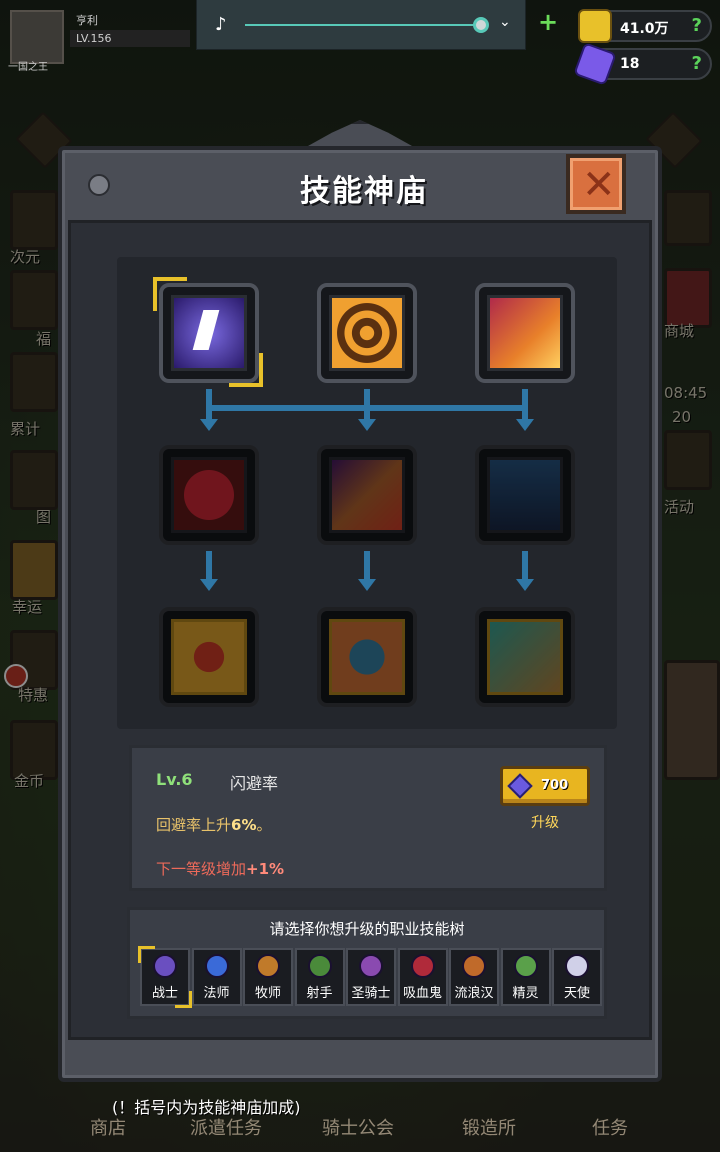 Image resolution: width=720 pixels, height=1152 pixels. I want to click on class-button: 天使, so click(577, 977).